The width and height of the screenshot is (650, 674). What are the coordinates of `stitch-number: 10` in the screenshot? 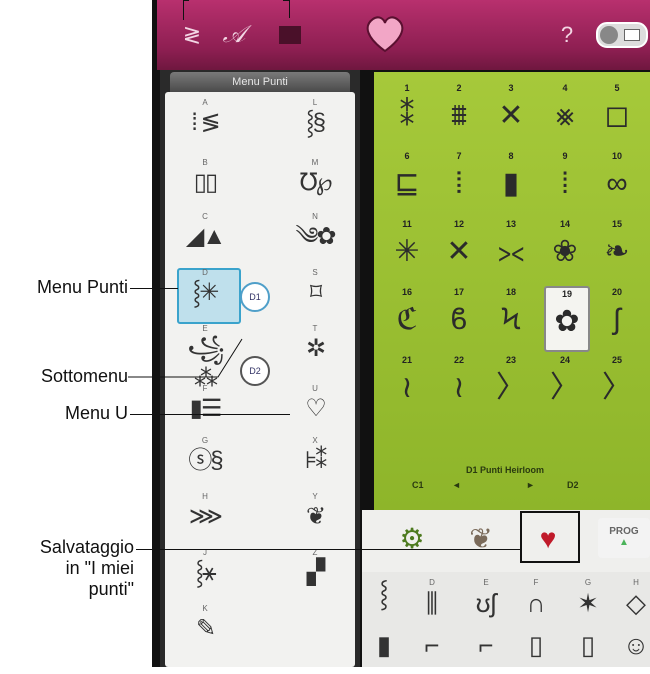 It's located at (616, 156).